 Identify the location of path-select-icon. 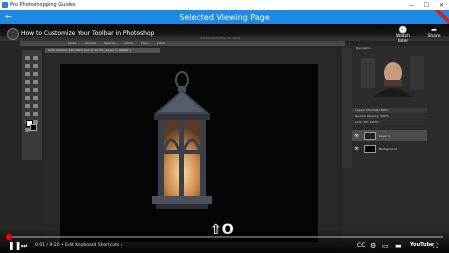
(35, 114).